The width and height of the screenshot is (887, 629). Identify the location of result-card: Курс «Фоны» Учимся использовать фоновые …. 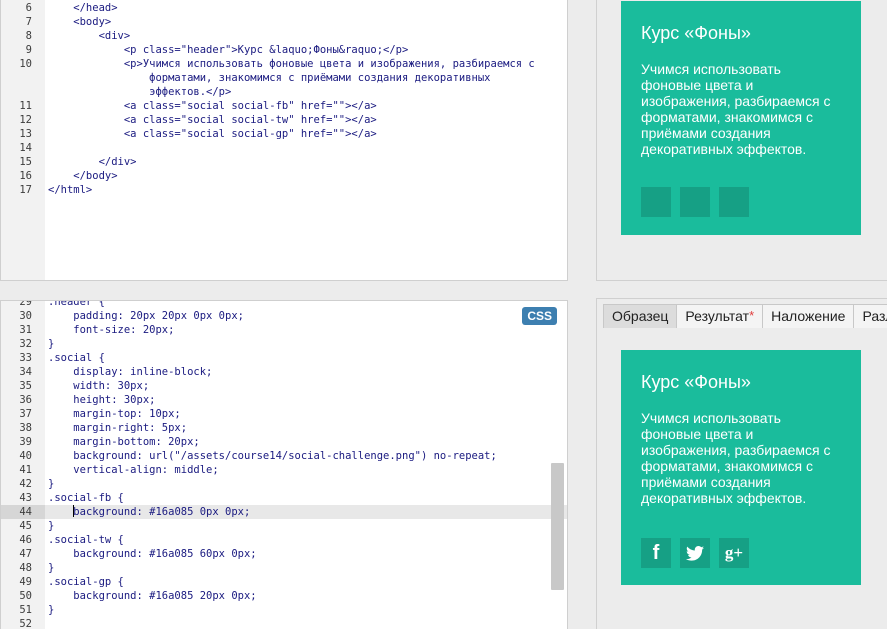
(741, 118).